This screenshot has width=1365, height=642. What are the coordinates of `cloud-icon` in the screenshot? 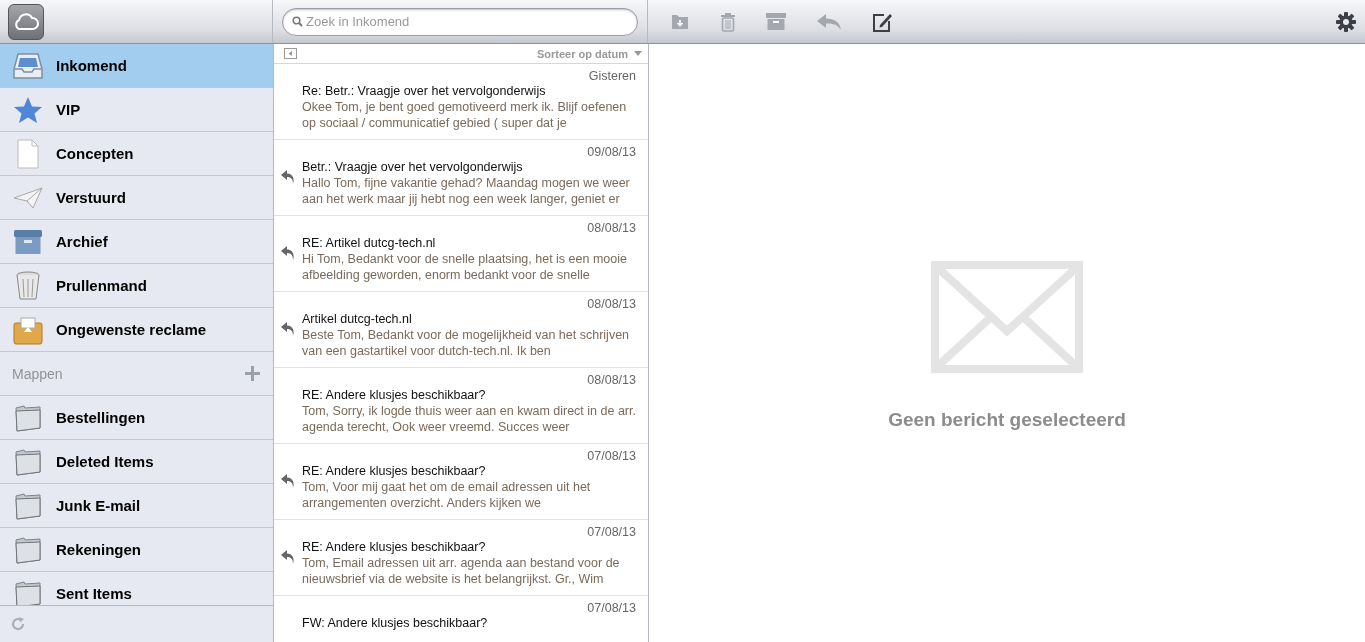 It's located at (26, 21).